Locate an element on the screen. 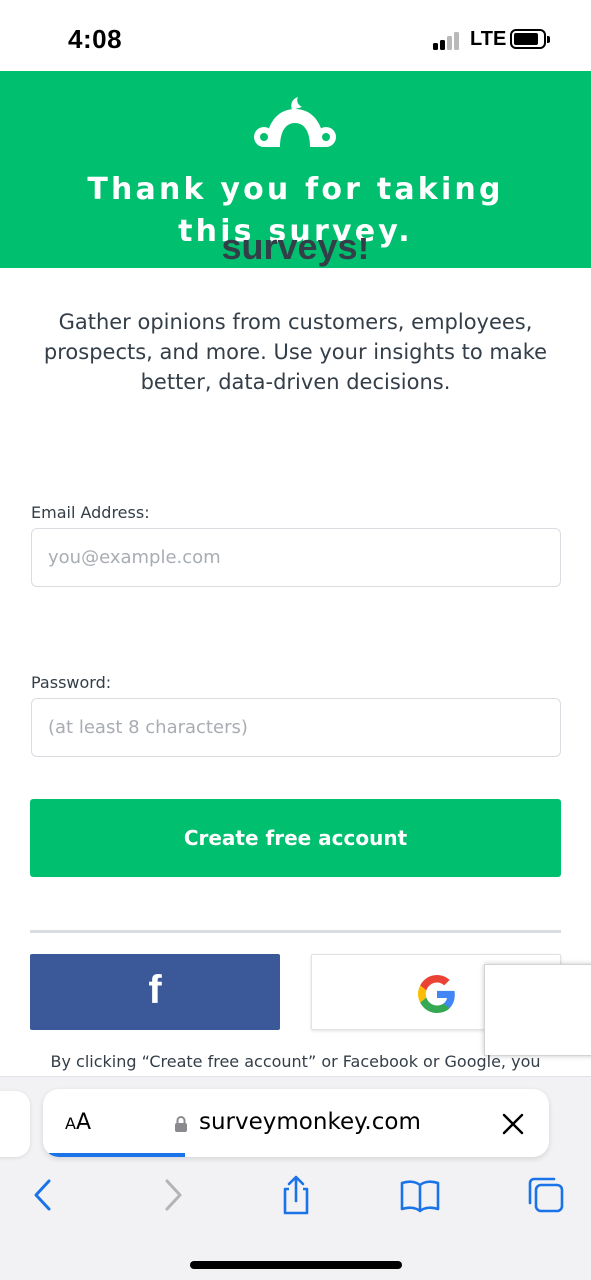 This screenshot has width=591, height=1280. surveymonkey-logo-icon is located at coordinates (295, 122).